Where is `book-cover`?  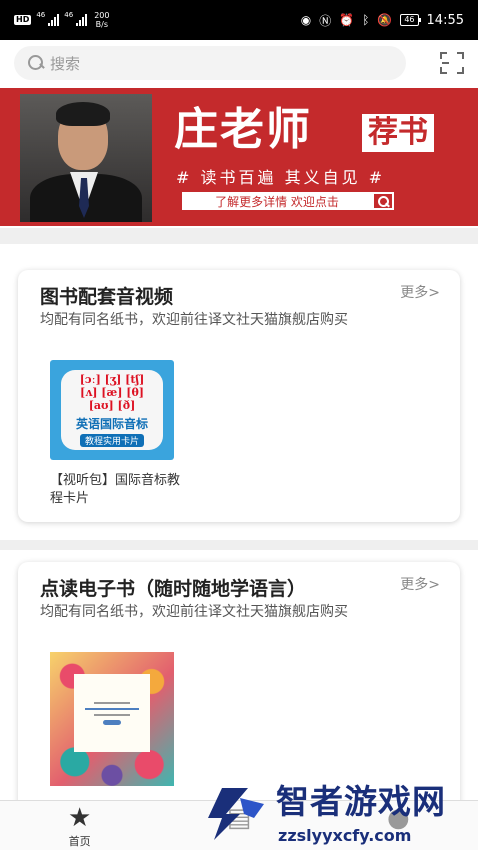
book-cover is located at coordinates (112, 719).